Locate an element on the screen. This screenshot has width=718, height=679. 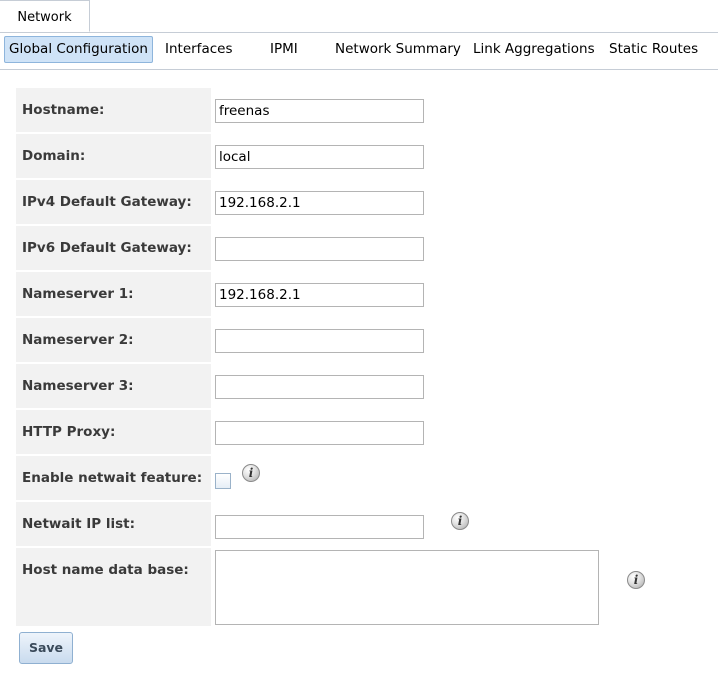
netwait-ip-list-cell: i is located at coordinates (464, 524).